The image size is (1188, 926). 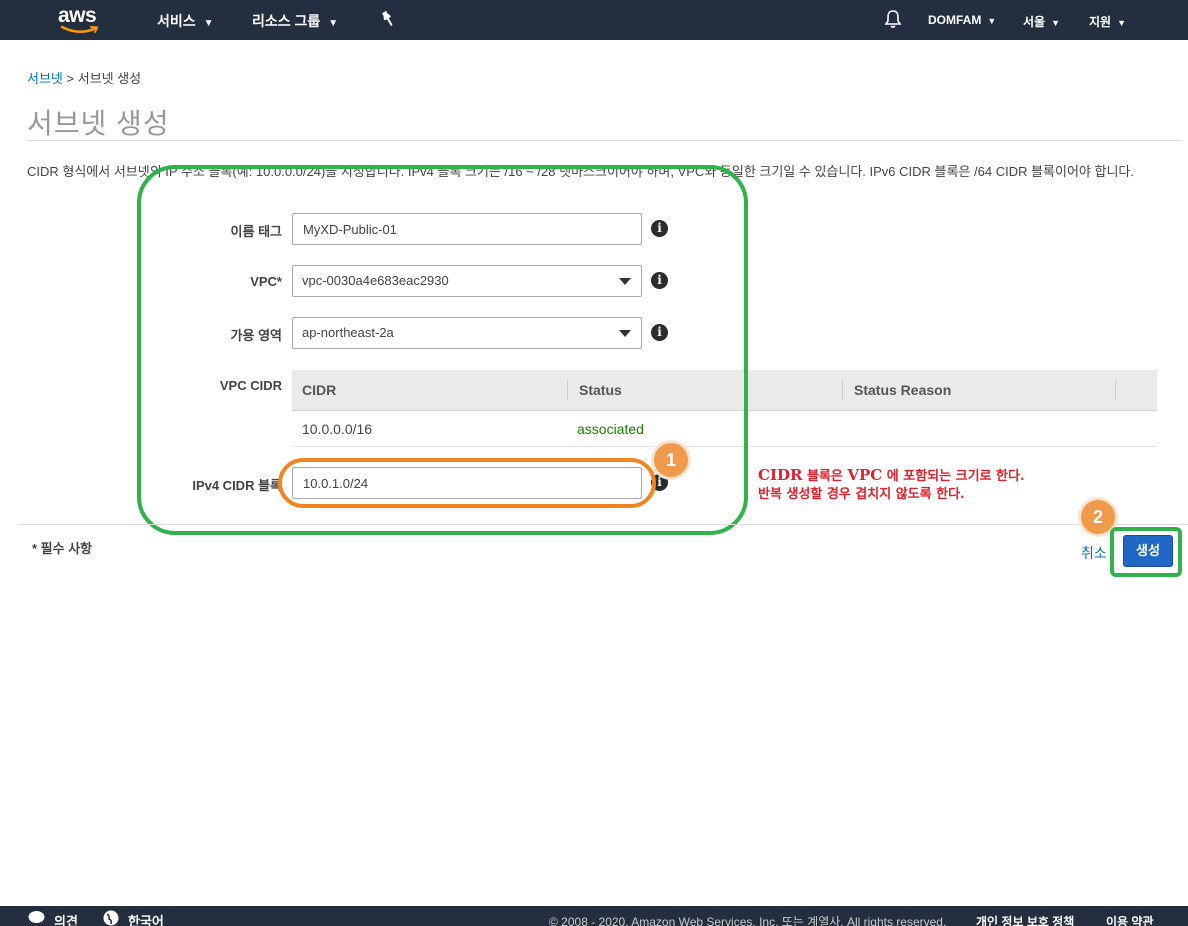 I want to click on annotation-line-1: CIDR 블록은 VPC 에 포함되는 크기로 한다., so click(x=891, y=475).